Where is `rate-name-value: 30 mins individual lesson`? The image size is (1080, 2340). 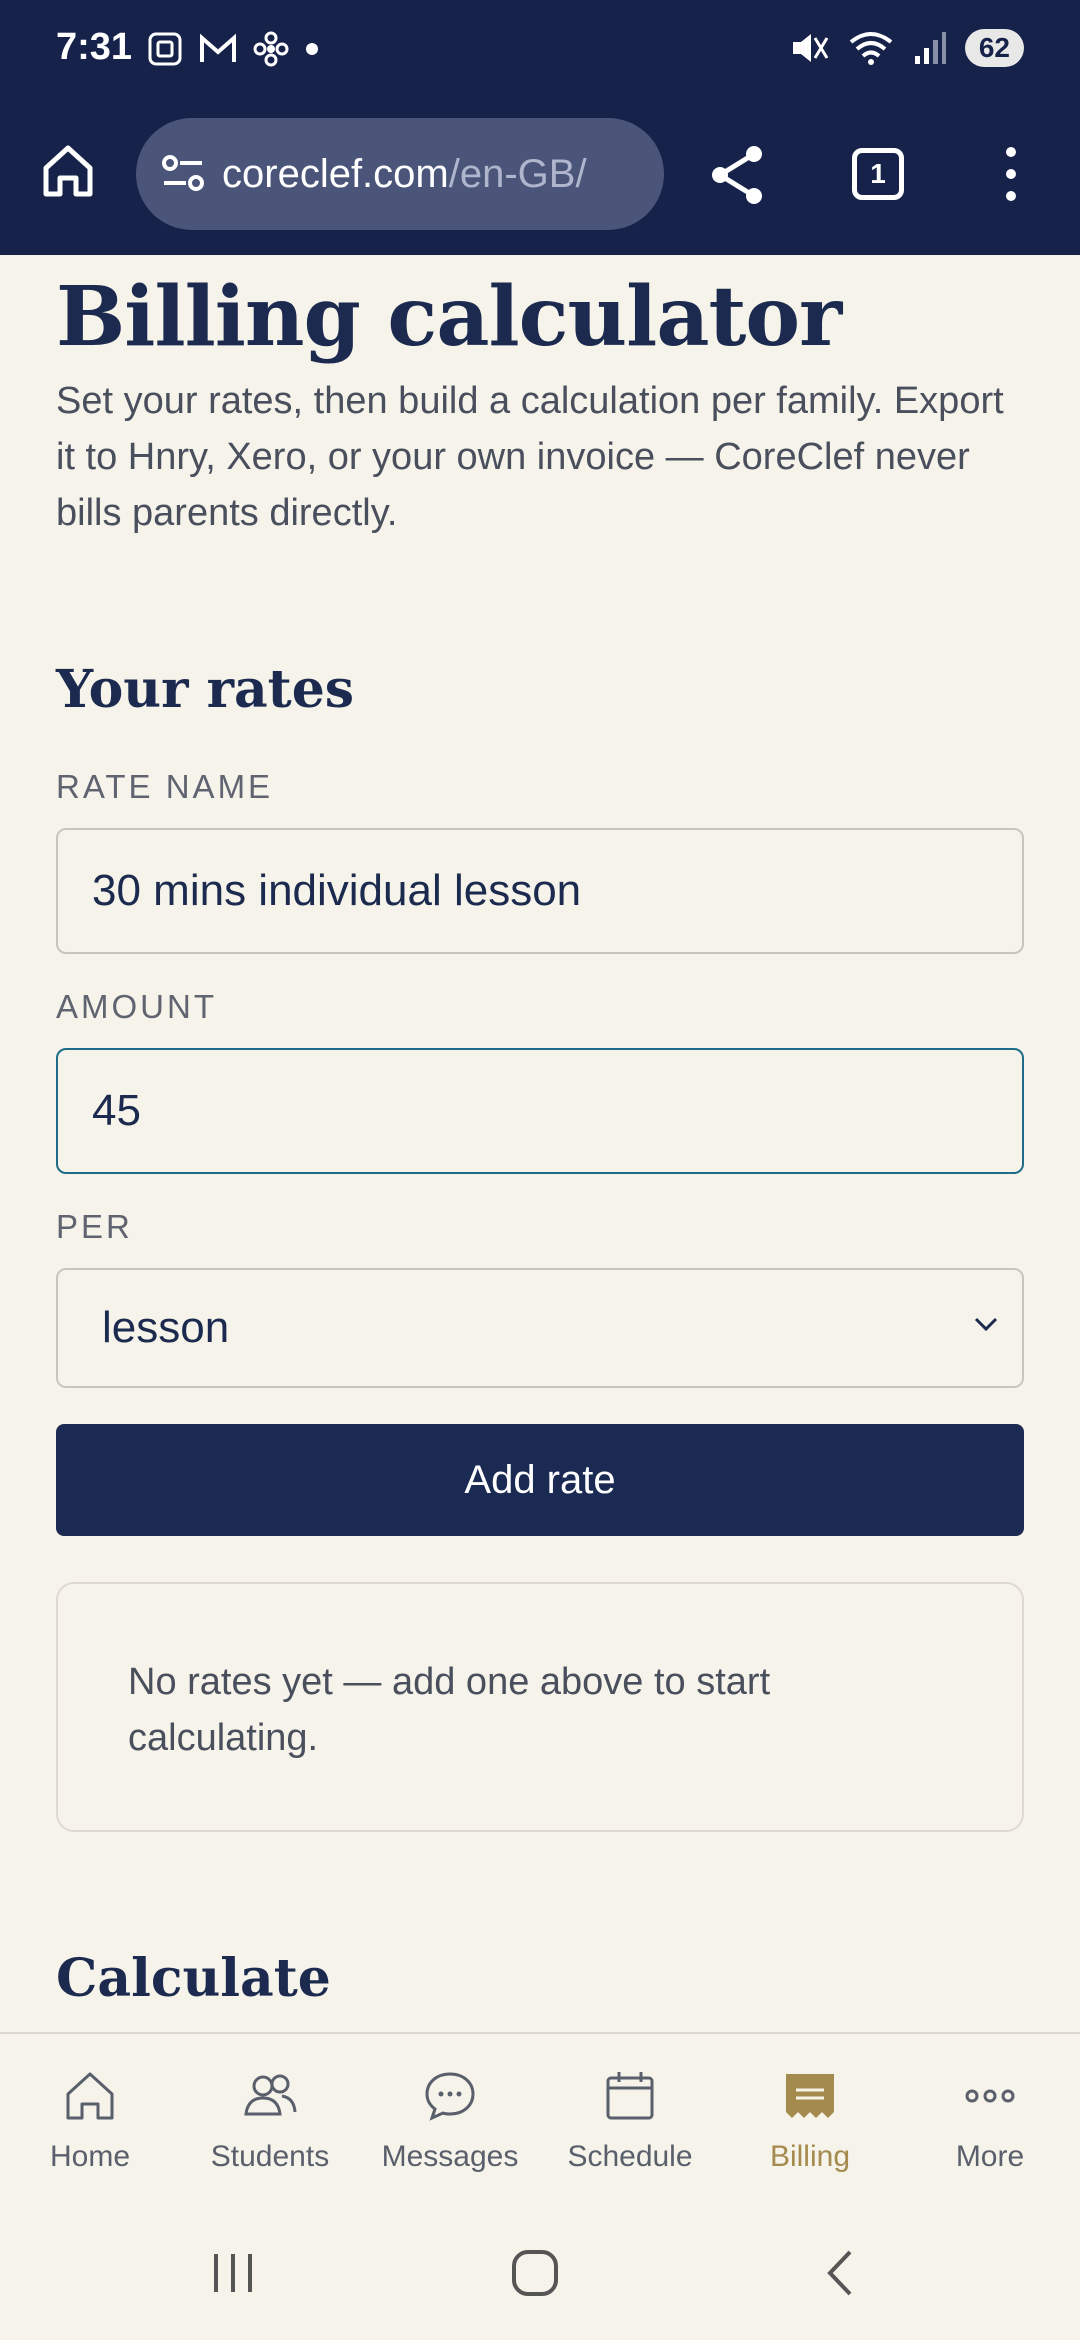
rate-name-value: 30 mins individual lesson is located at coordinates (337, 890).